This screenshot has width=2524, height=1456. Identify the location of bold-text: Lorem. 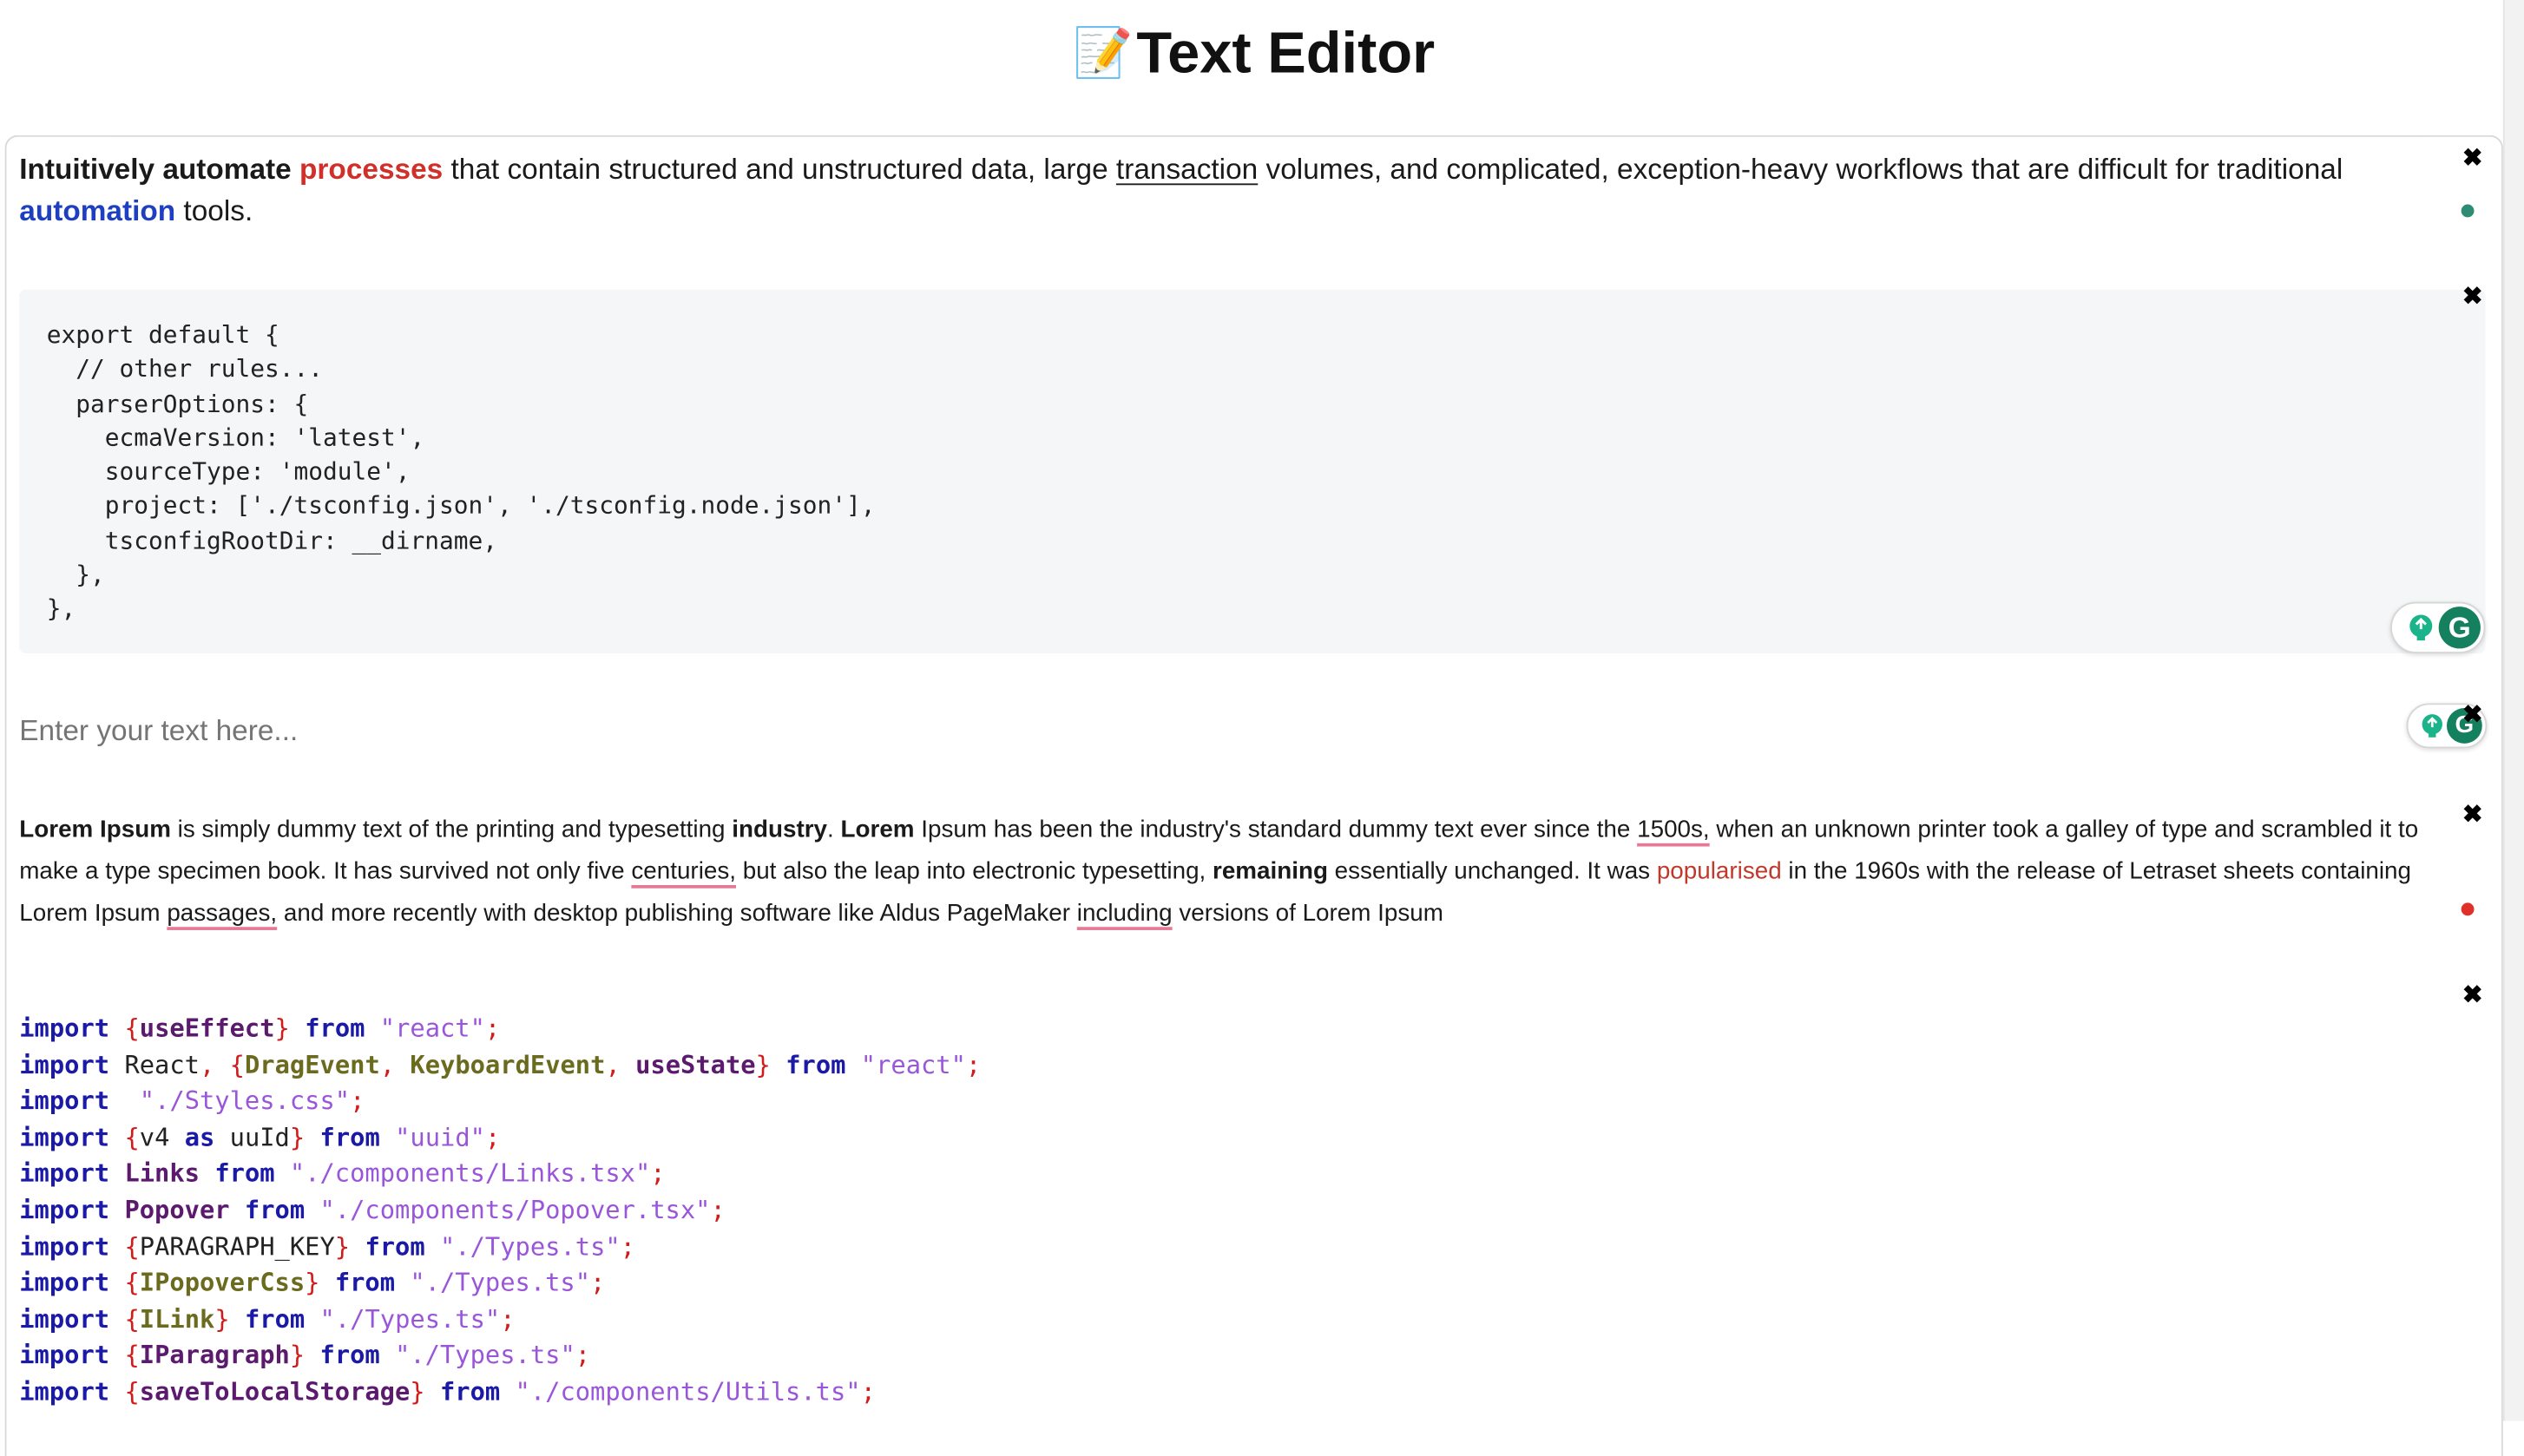
(877, 829).